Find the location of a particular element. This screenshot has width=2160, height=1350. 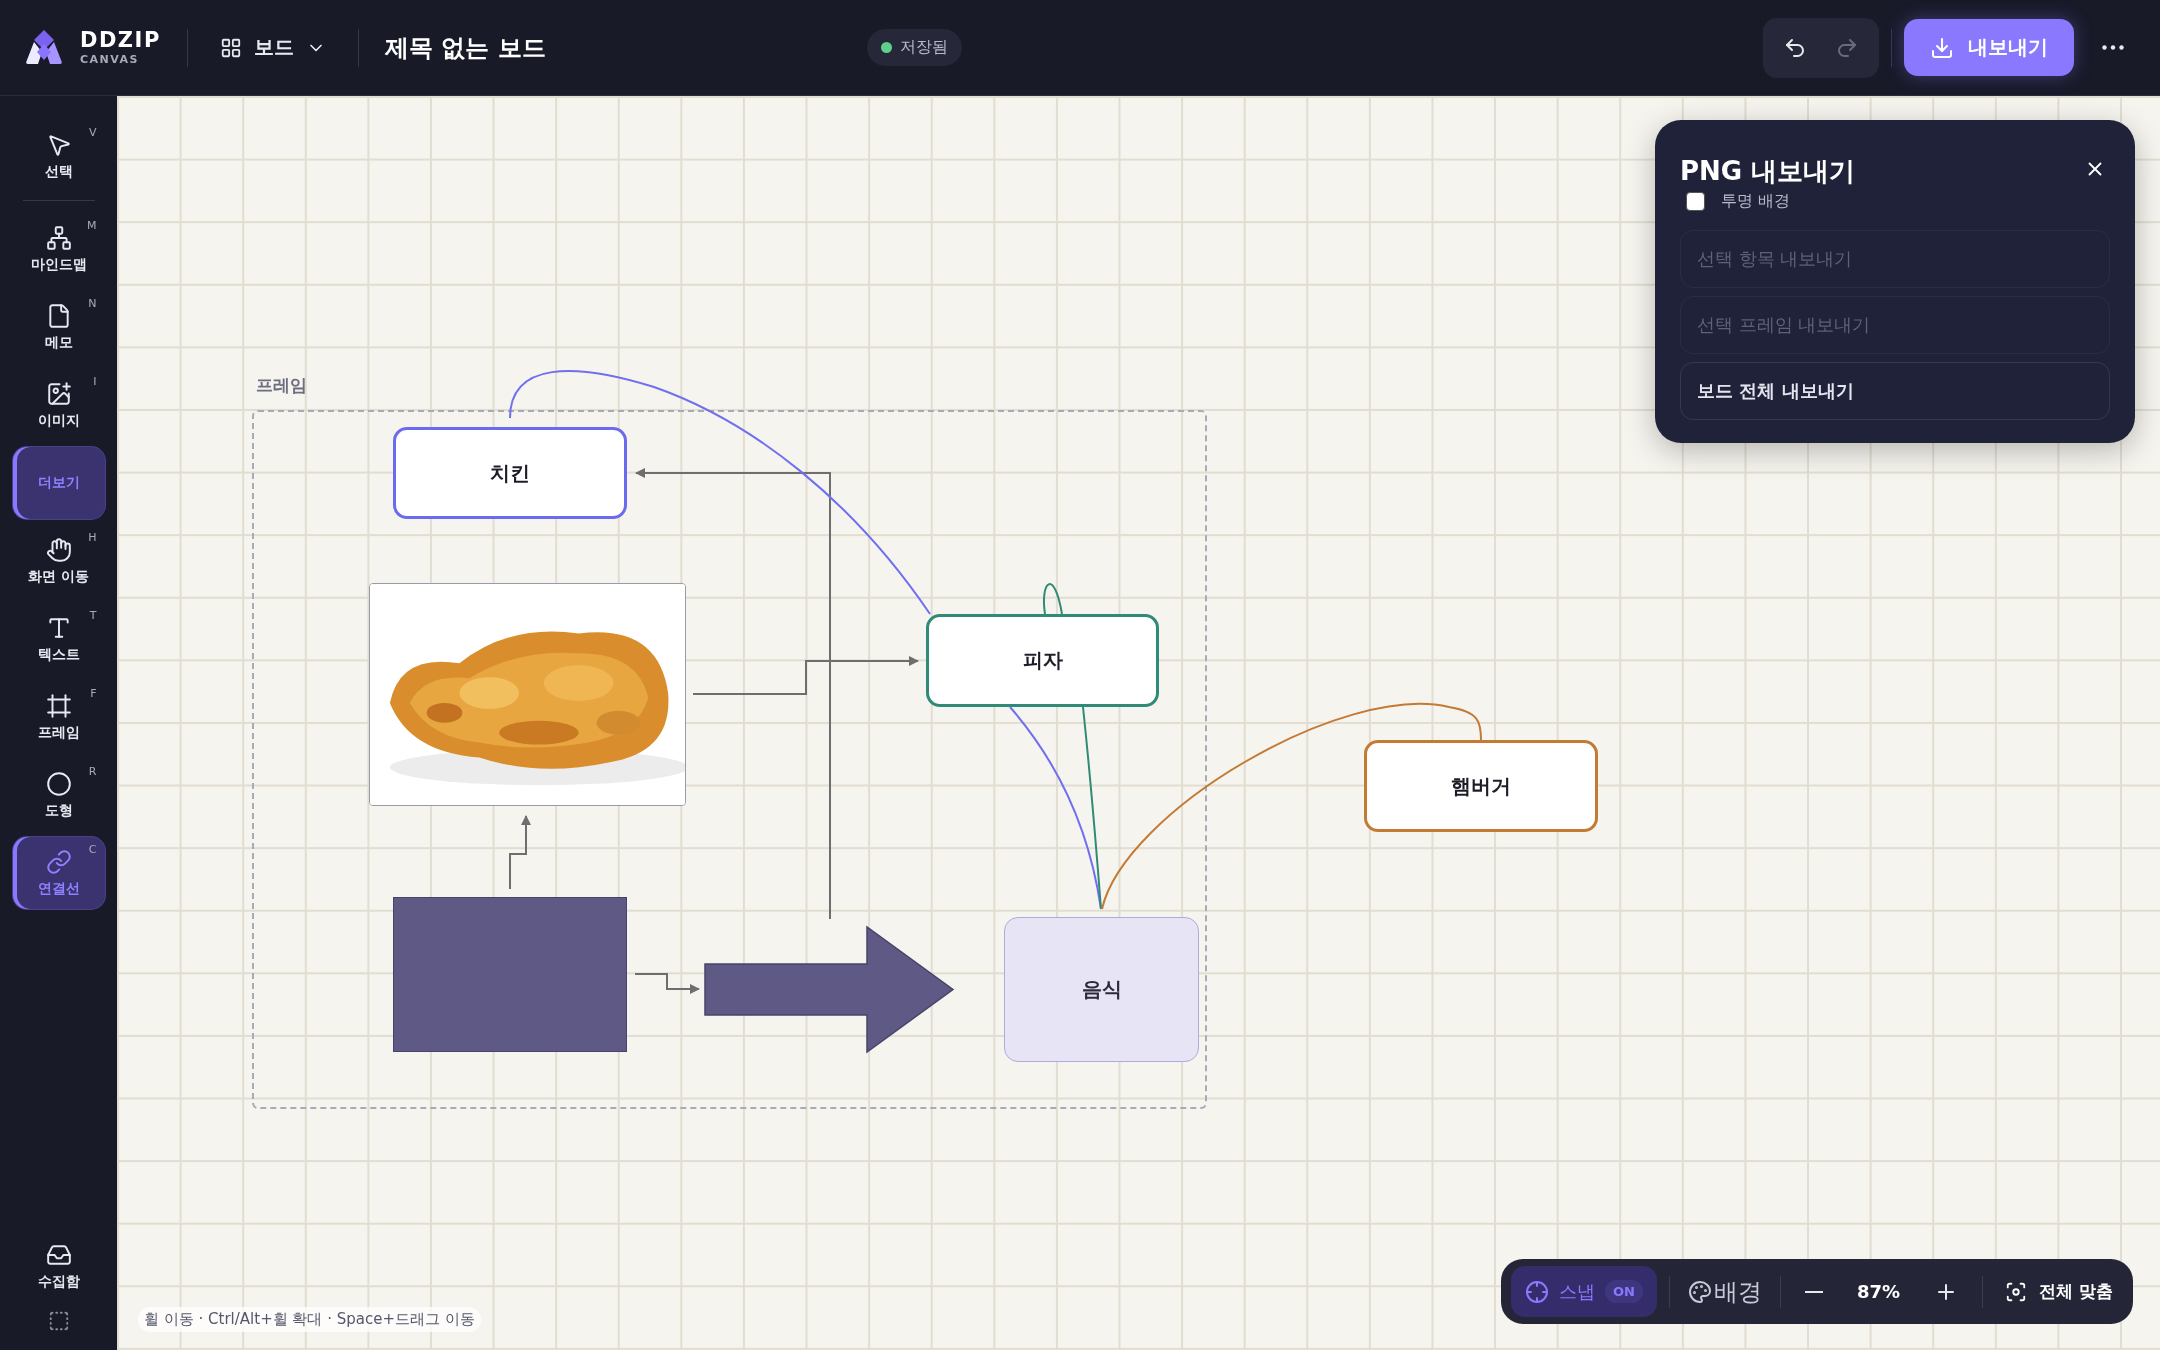

on-badge: ON is located at coordinates (1624, 1291).